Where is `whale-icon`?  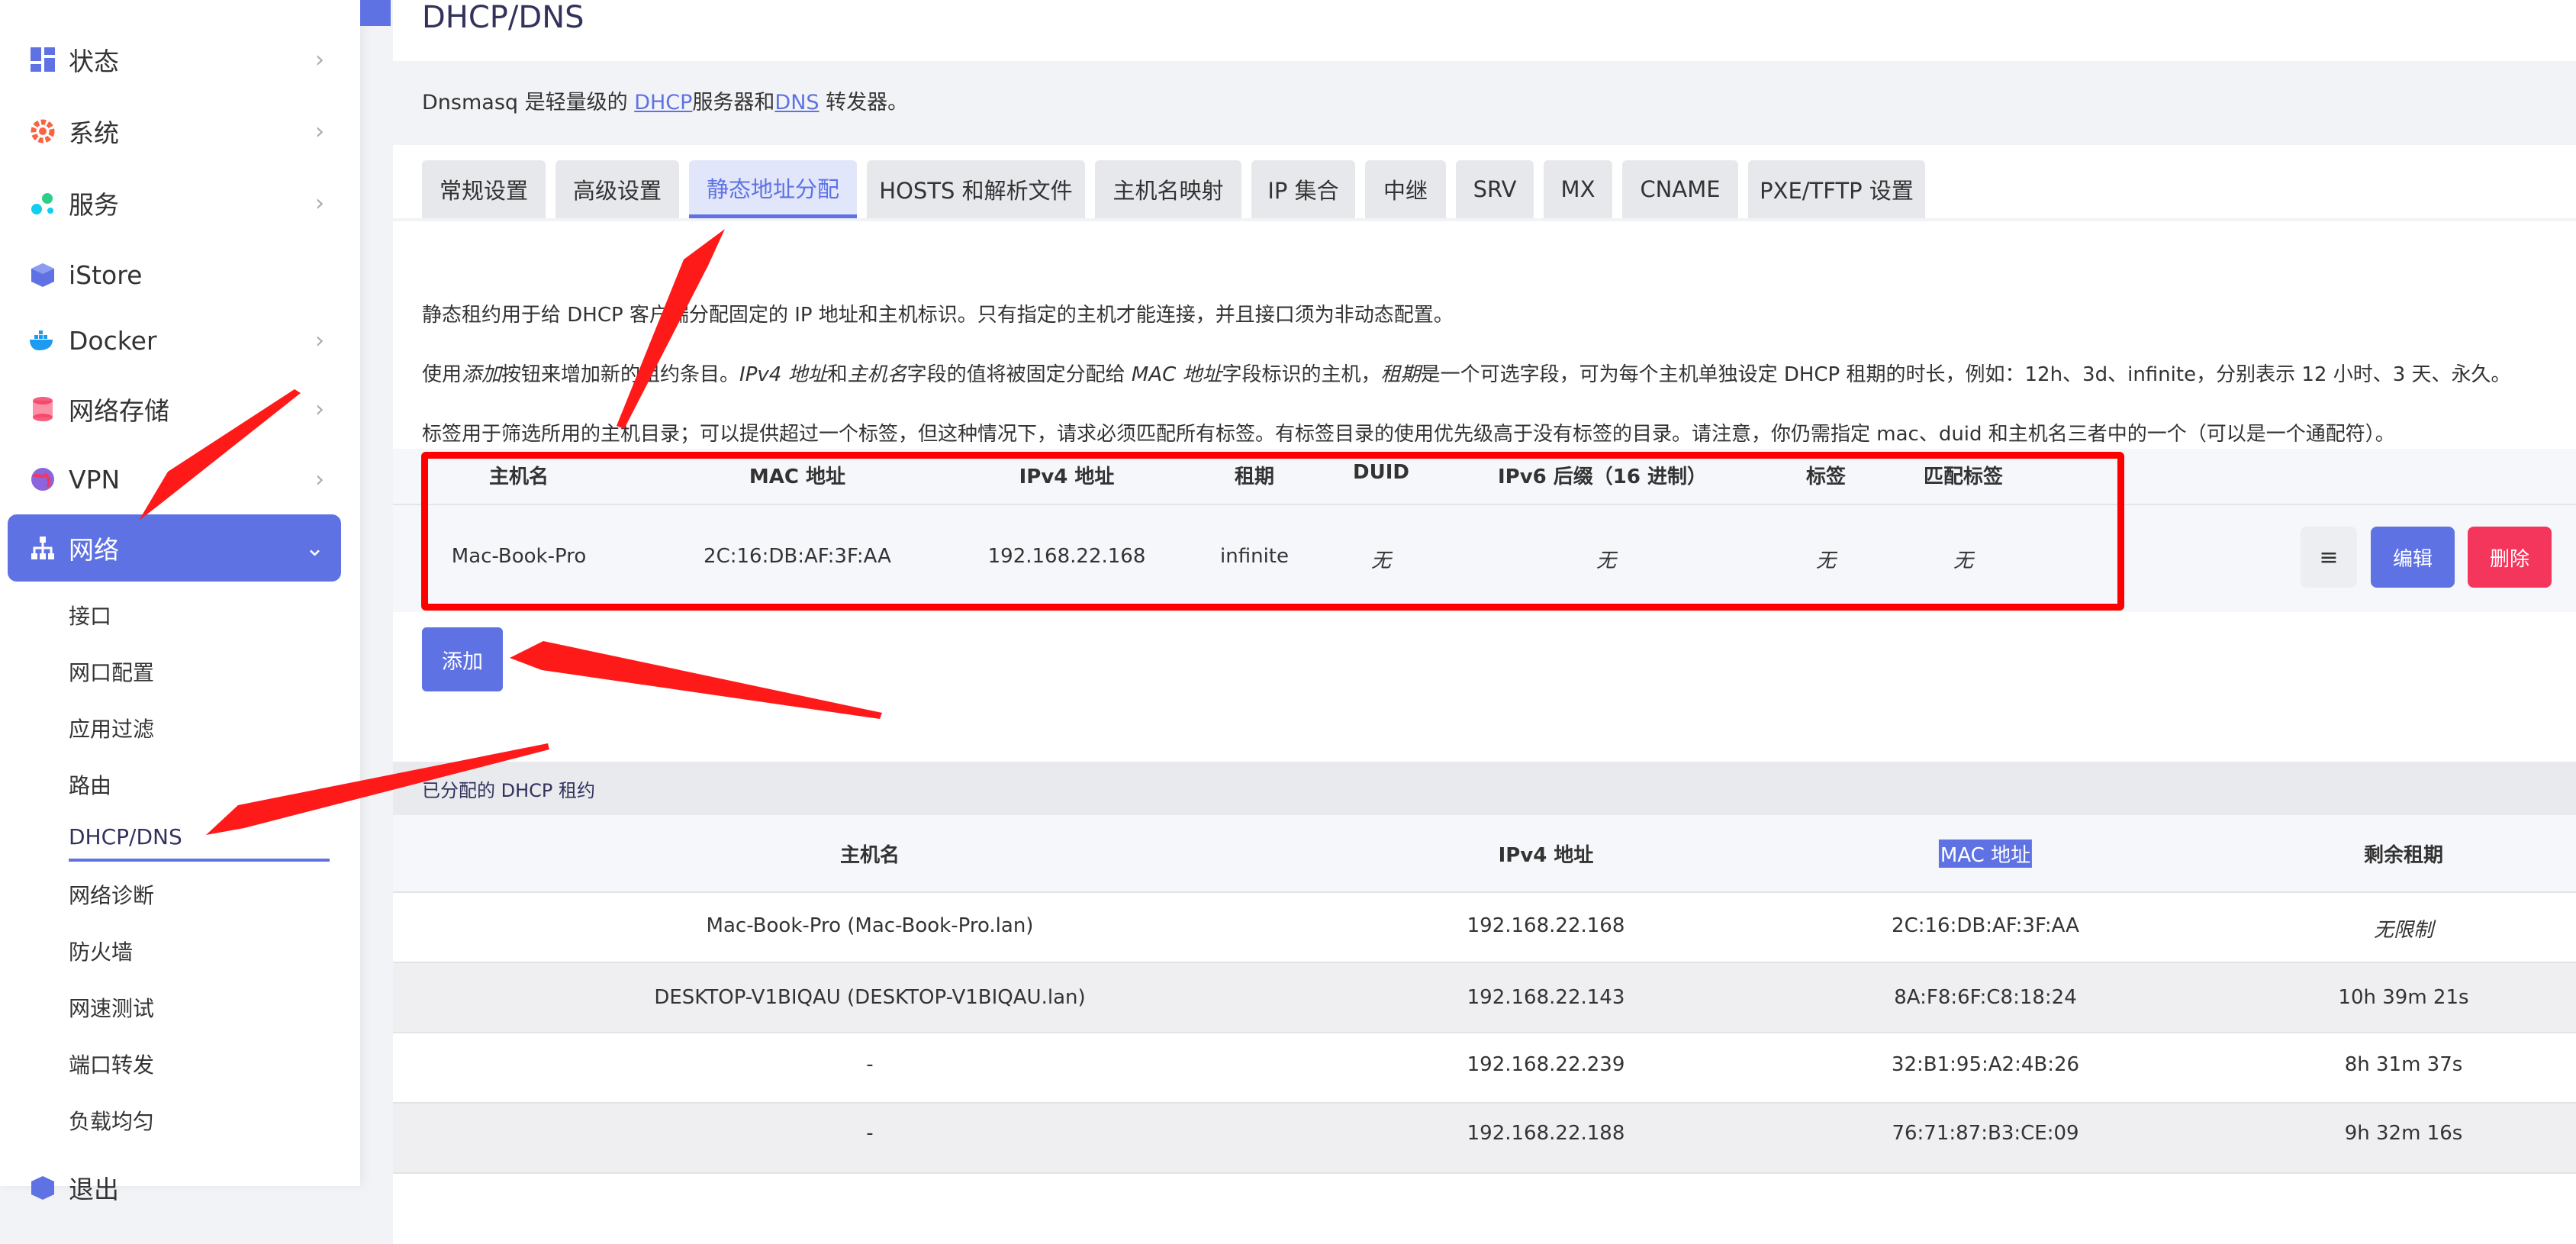 whale-icon is located at coordinates (42, 340).